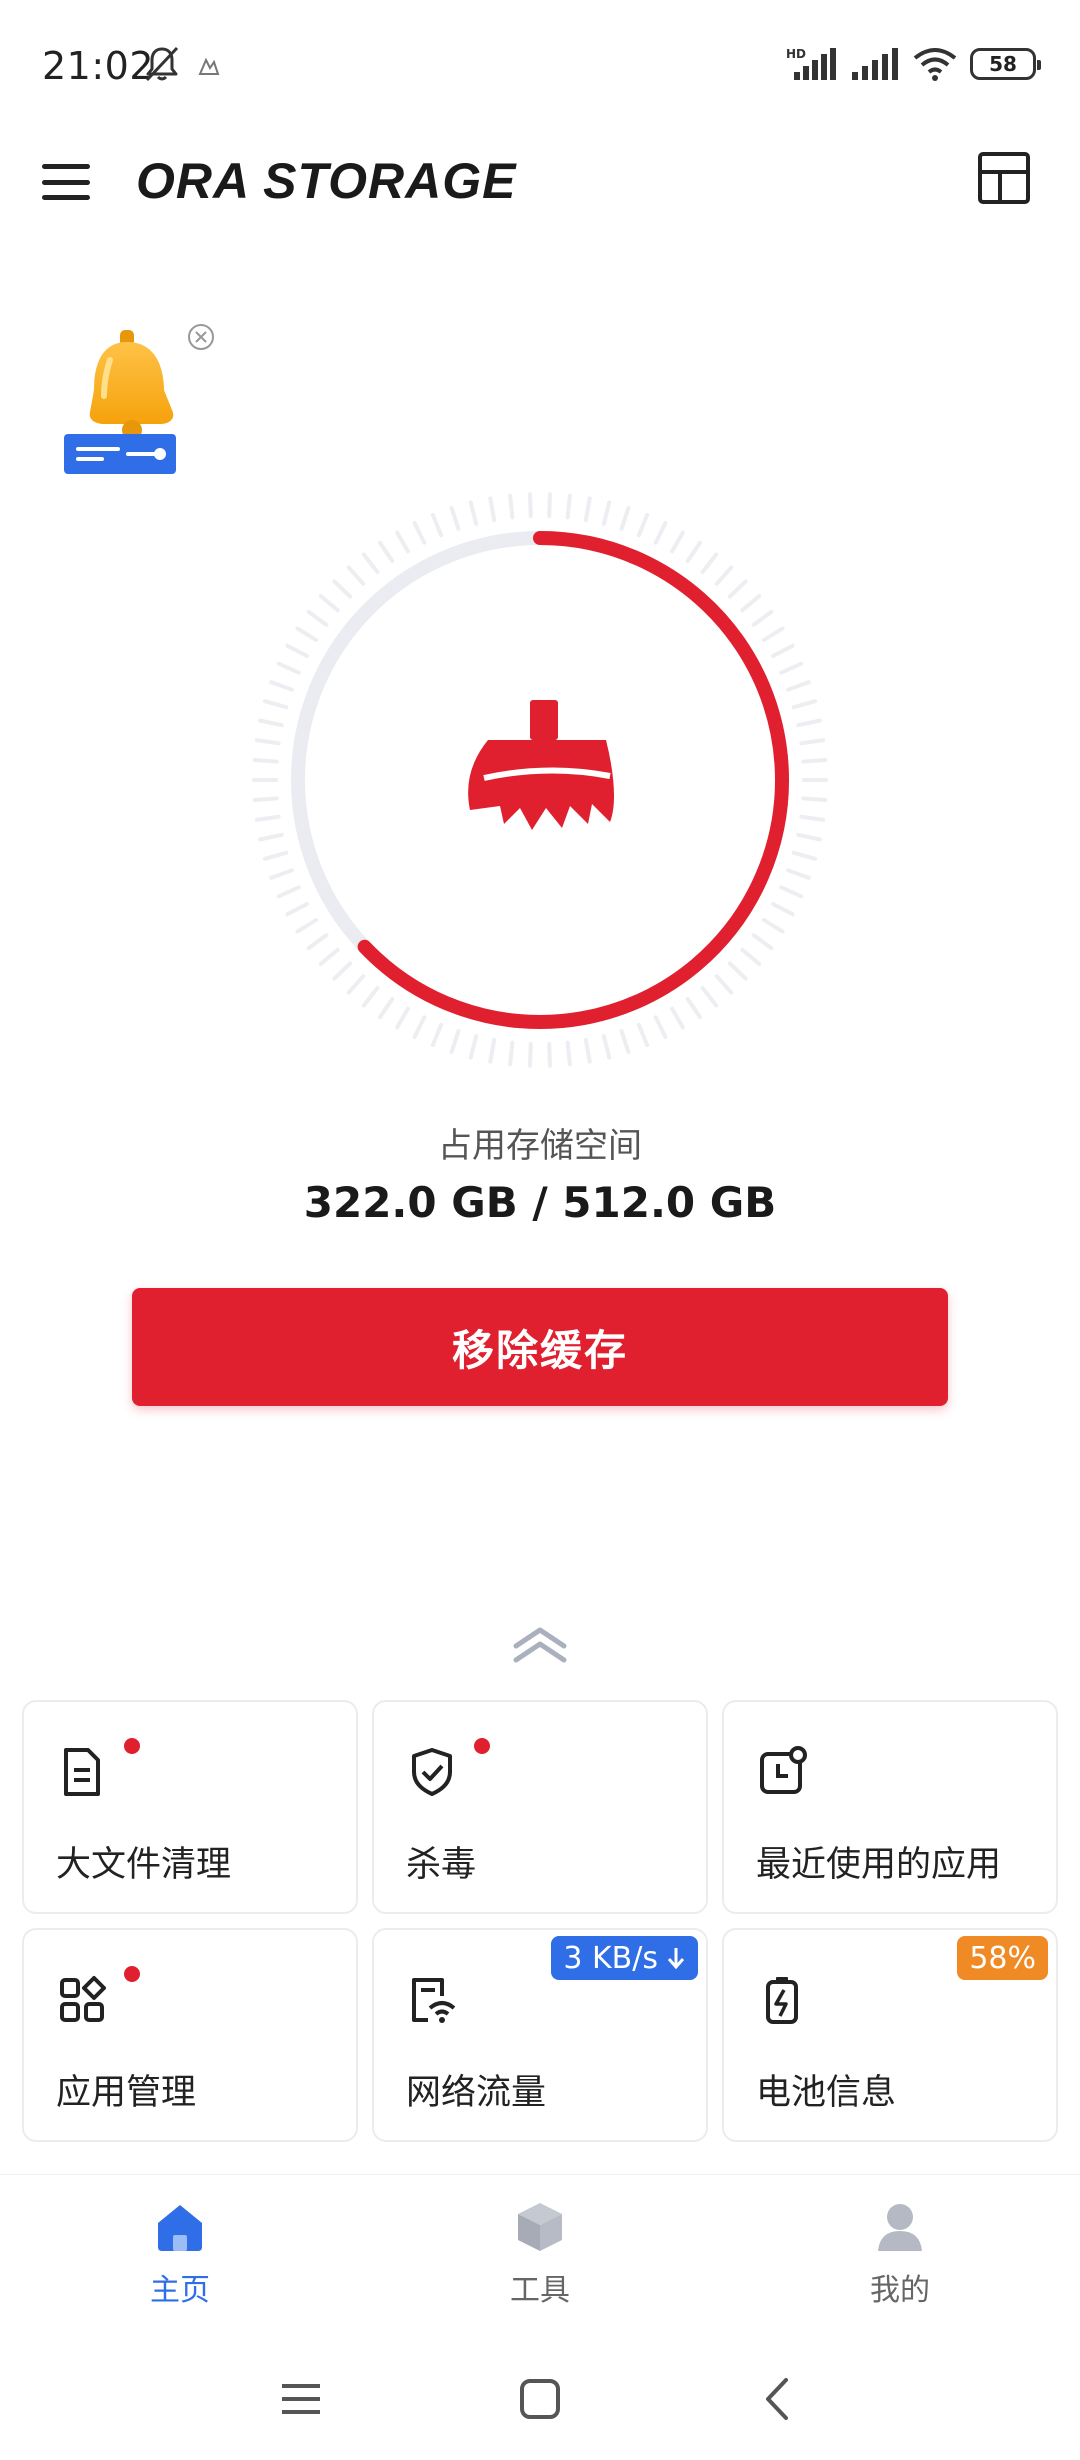 Image resolution: width=1080 pixels, height=2460 pixels. I want to click on close-icon, so click(201, 337).